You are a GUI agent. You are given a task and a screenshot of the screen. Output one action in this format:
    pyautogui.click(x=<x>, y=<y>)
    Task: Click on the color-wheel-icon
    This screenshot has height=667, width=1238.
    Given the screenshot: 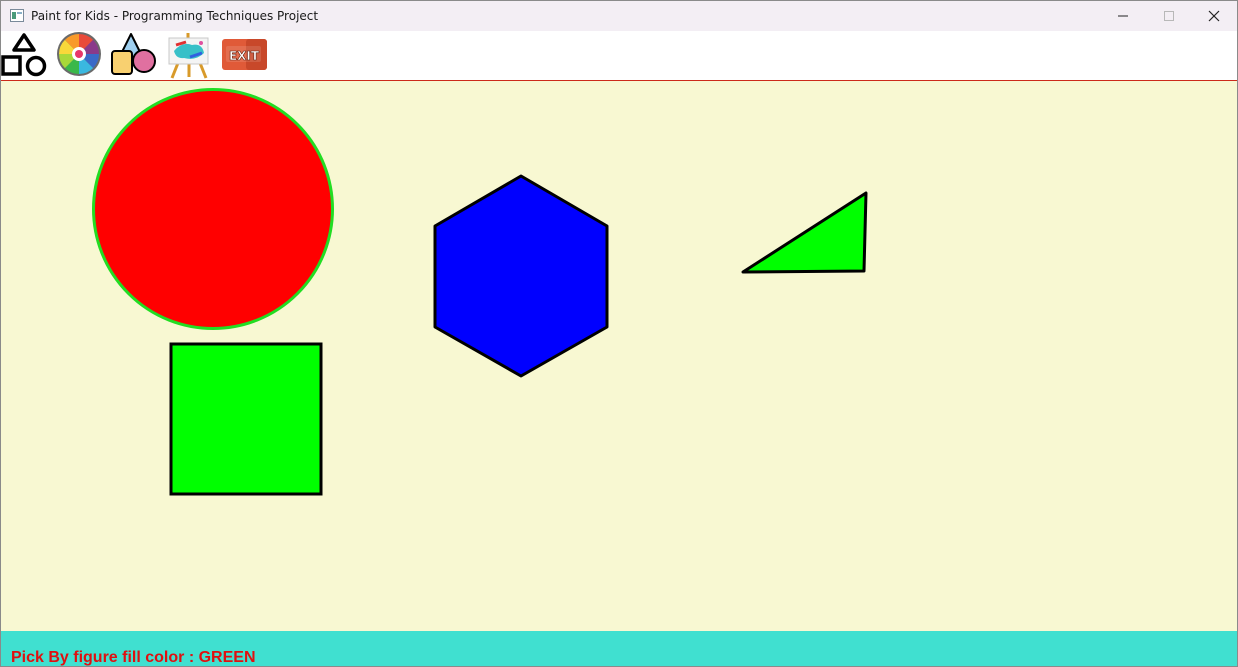 What is the action you would take?
    pyautogui.click(x=79, y=54)
    